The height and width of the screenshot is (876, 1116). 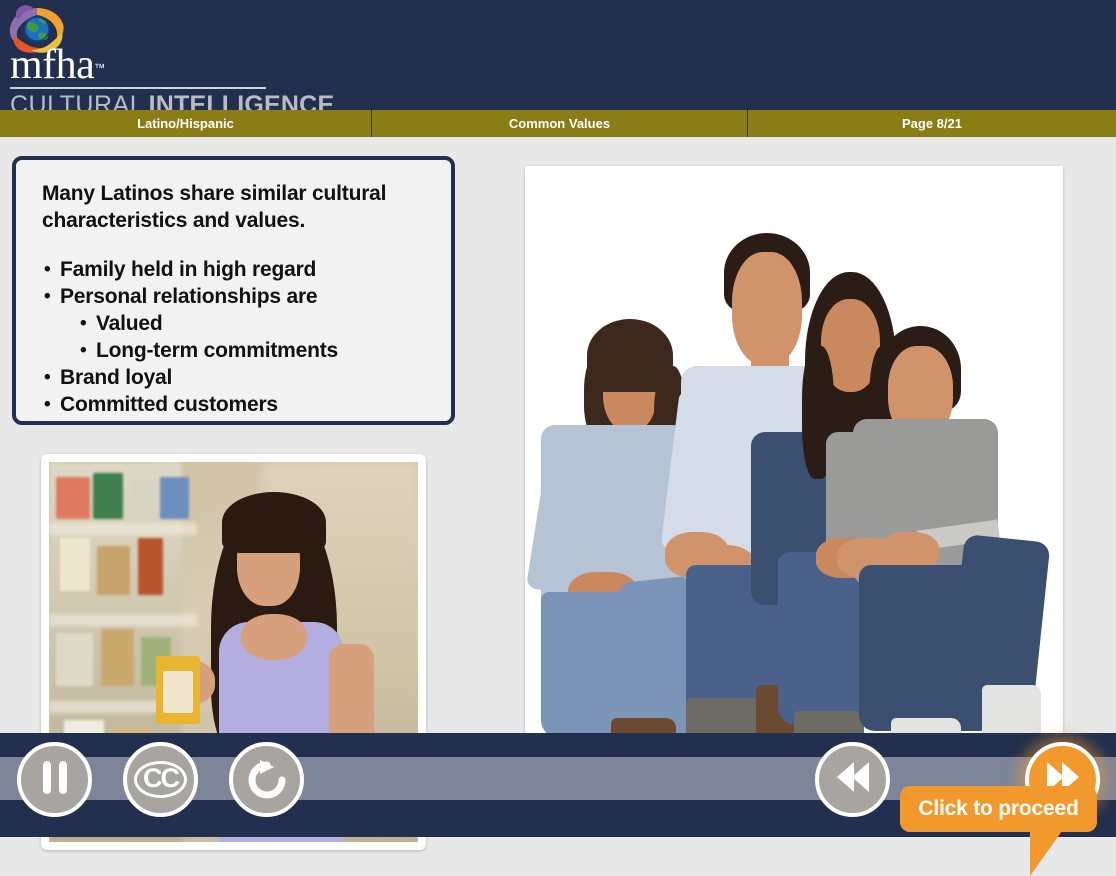 I want to click on callout-tail, so click(x=1046, y=853).